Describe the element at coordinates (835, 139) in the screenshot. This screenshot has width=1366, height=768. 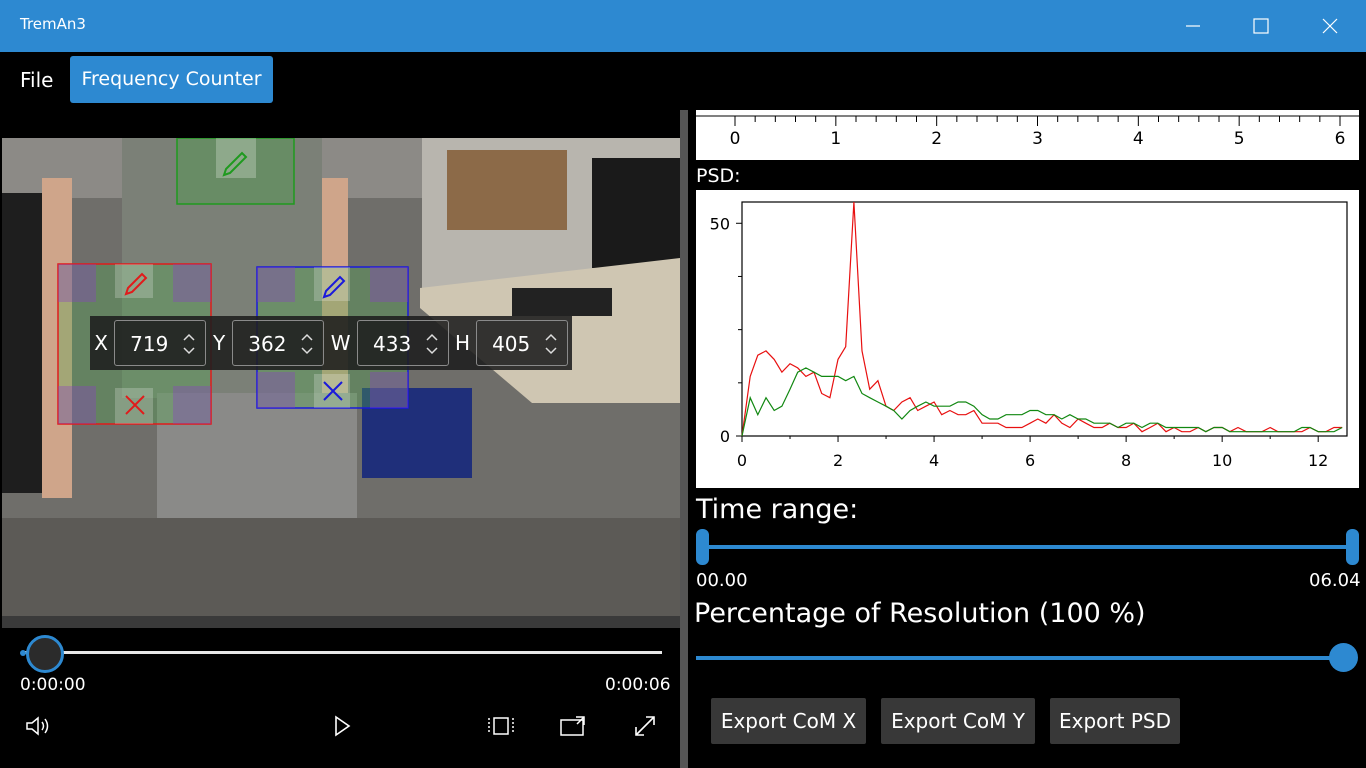
I see `axis-tick-label: 1` at that location.